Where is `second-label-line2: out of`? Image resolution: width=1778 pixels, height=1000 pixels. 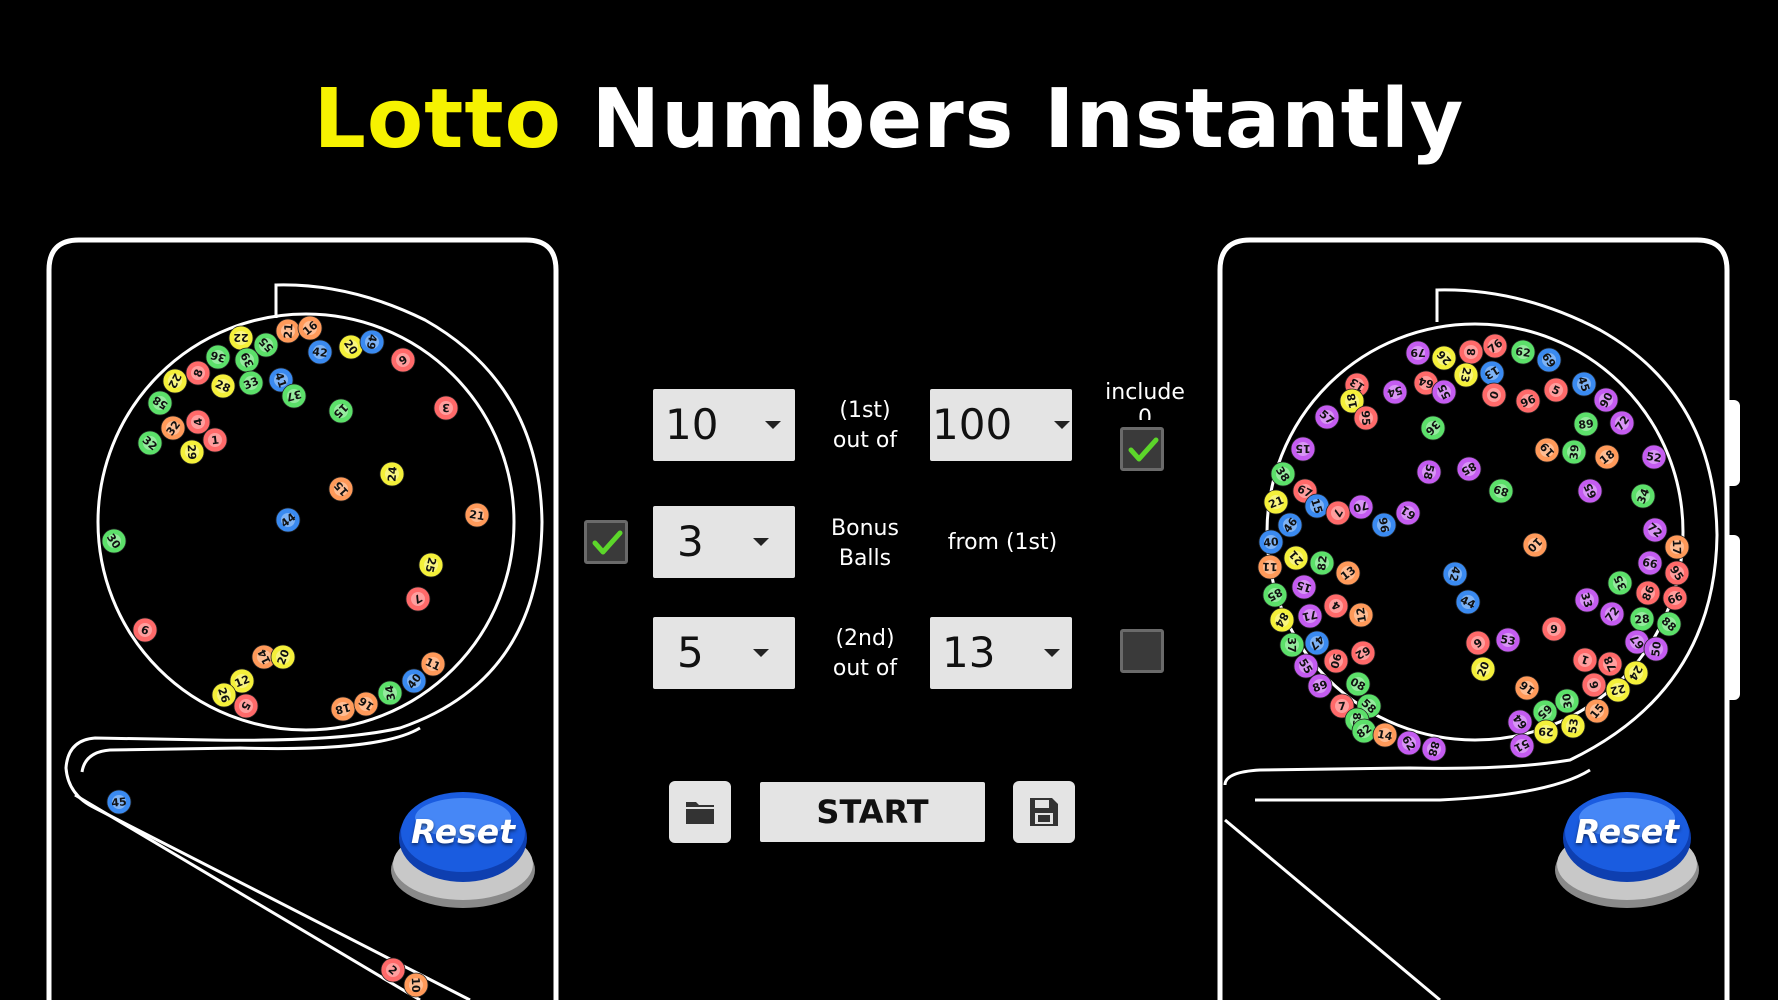
second-label-line2: out of is located at coordinates (865, 668).